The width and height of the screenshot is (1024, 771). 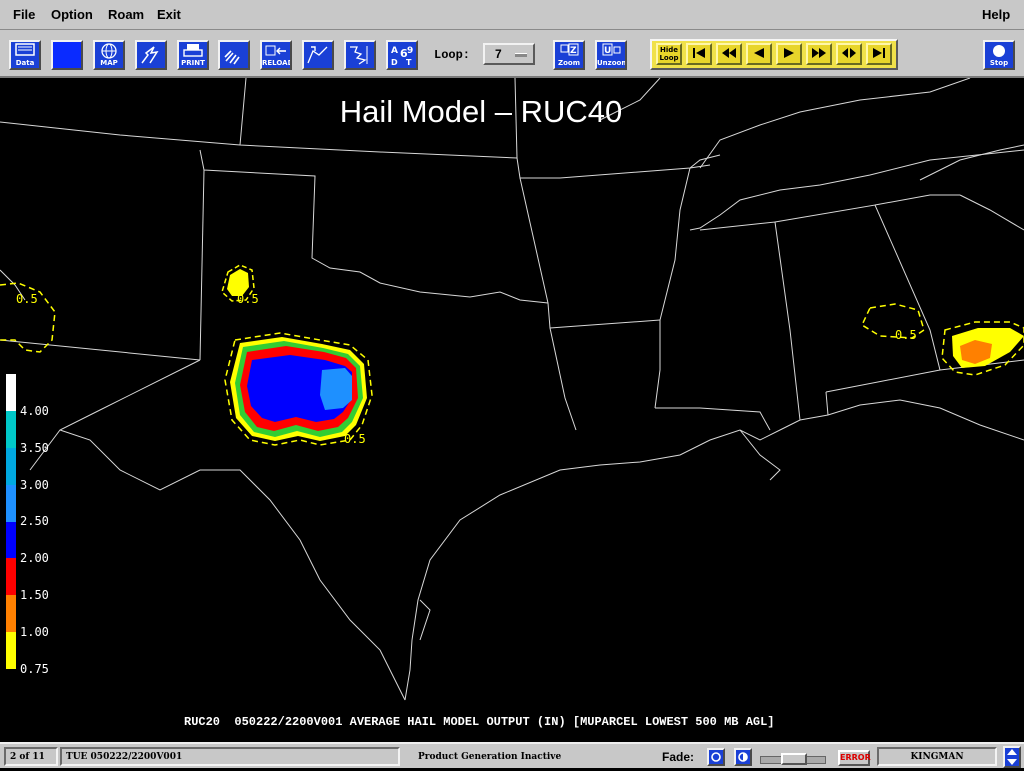 I want to click on fast-forward-icon, so click(x=819, y=53).